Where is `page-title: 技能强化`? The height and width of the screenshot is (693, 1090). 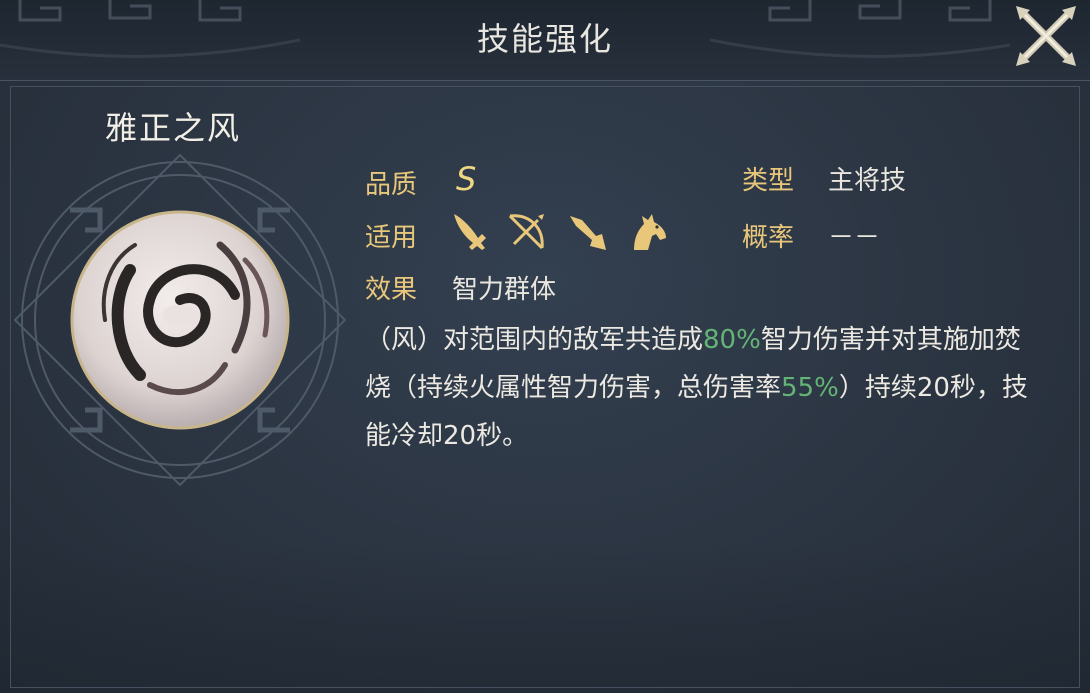
page-title: 技能强化 is located at coordinates (544, 39).